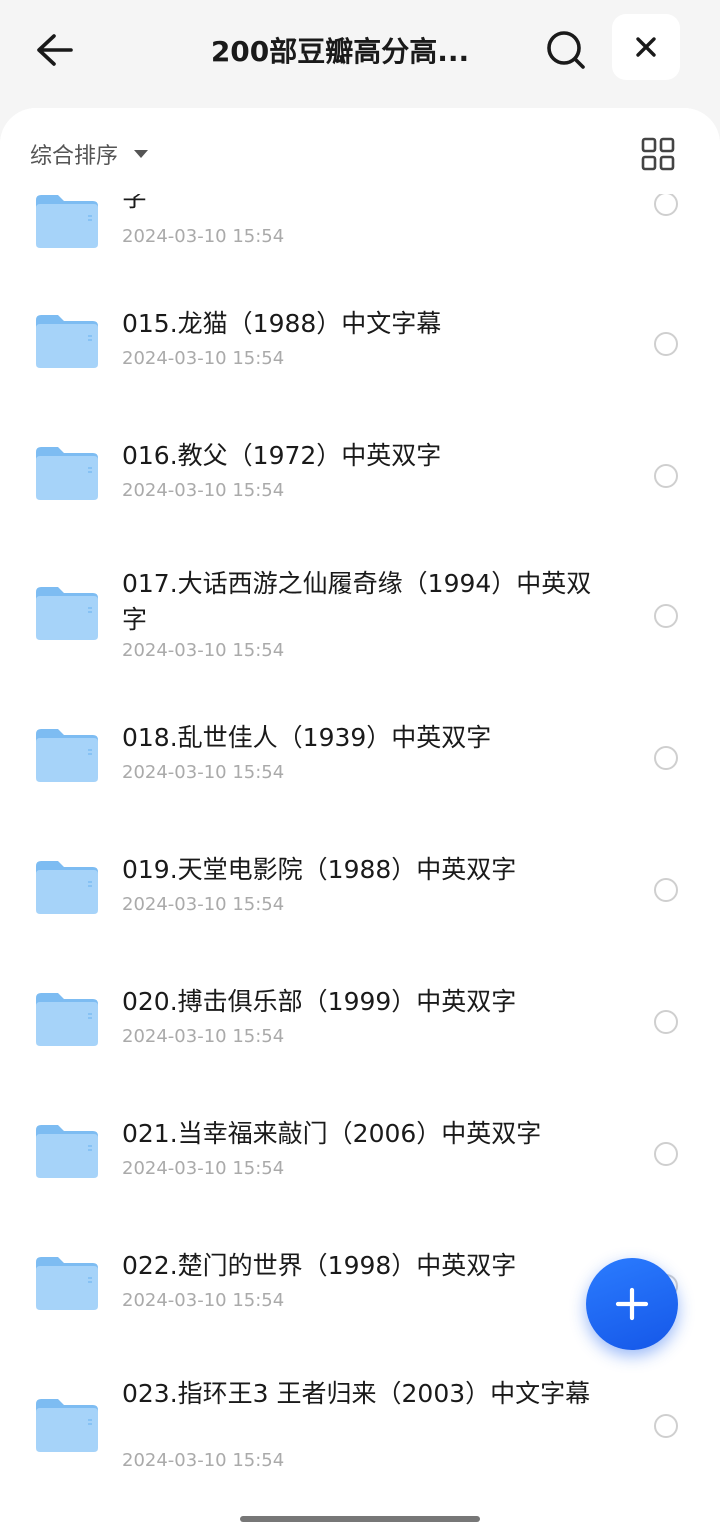  Describe the element at coordinates (332, 1133) in the screenshot. I see `file-name: 021.当幸福来敲门（2006）中英双字` at that location.